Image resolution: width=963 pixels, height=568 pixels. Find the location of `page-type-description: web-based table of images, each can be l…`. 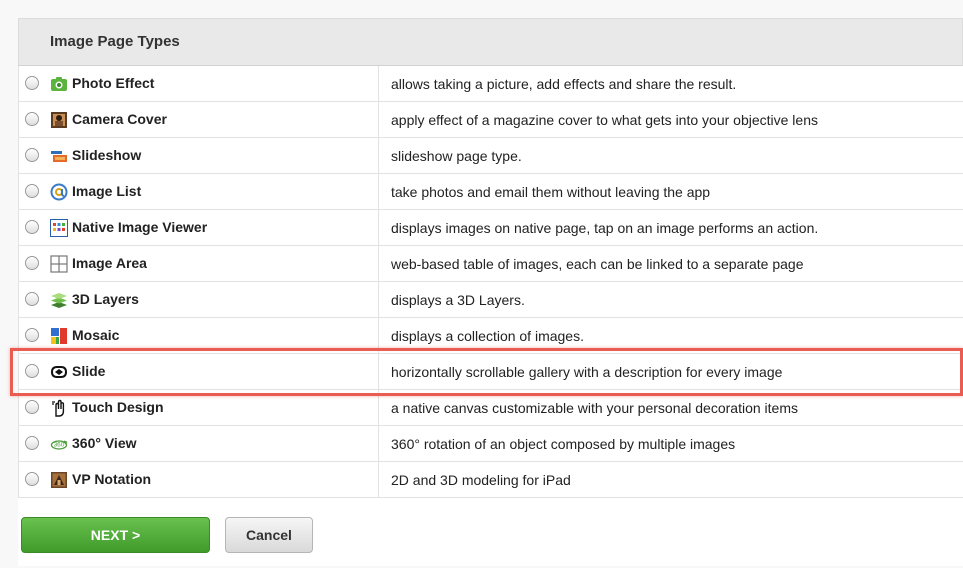

page-type-description: web-based table of images, each can be l… is located at coordinates (597, 264).